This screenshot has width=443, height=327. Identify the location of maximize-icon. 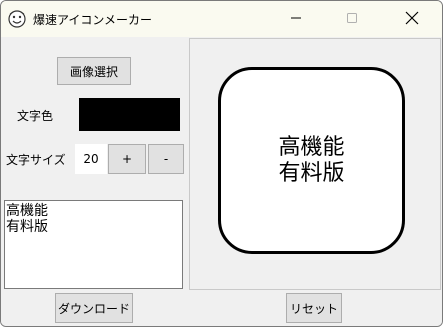
(352, 19).